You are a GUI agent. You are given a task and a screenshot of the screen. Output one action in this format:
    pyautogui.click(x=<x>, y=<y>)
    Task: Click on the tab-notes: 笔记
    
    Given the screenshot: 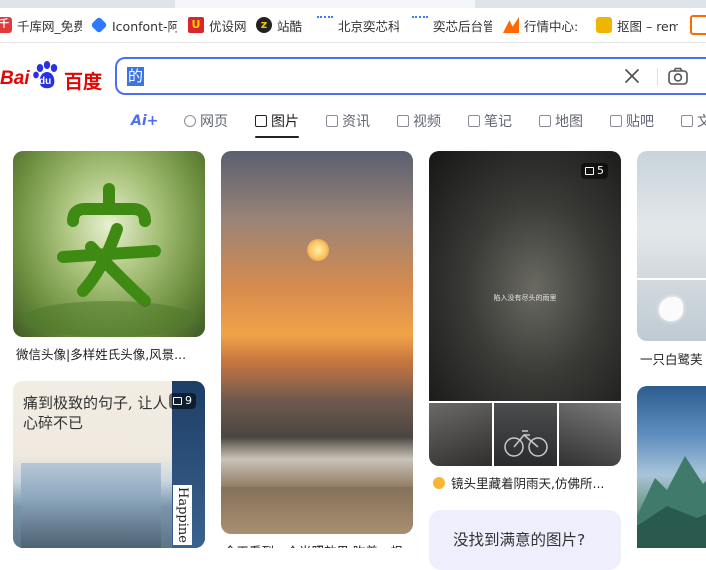 What is the action you would take?
    pyautogui.click(x=490, y=121)
    